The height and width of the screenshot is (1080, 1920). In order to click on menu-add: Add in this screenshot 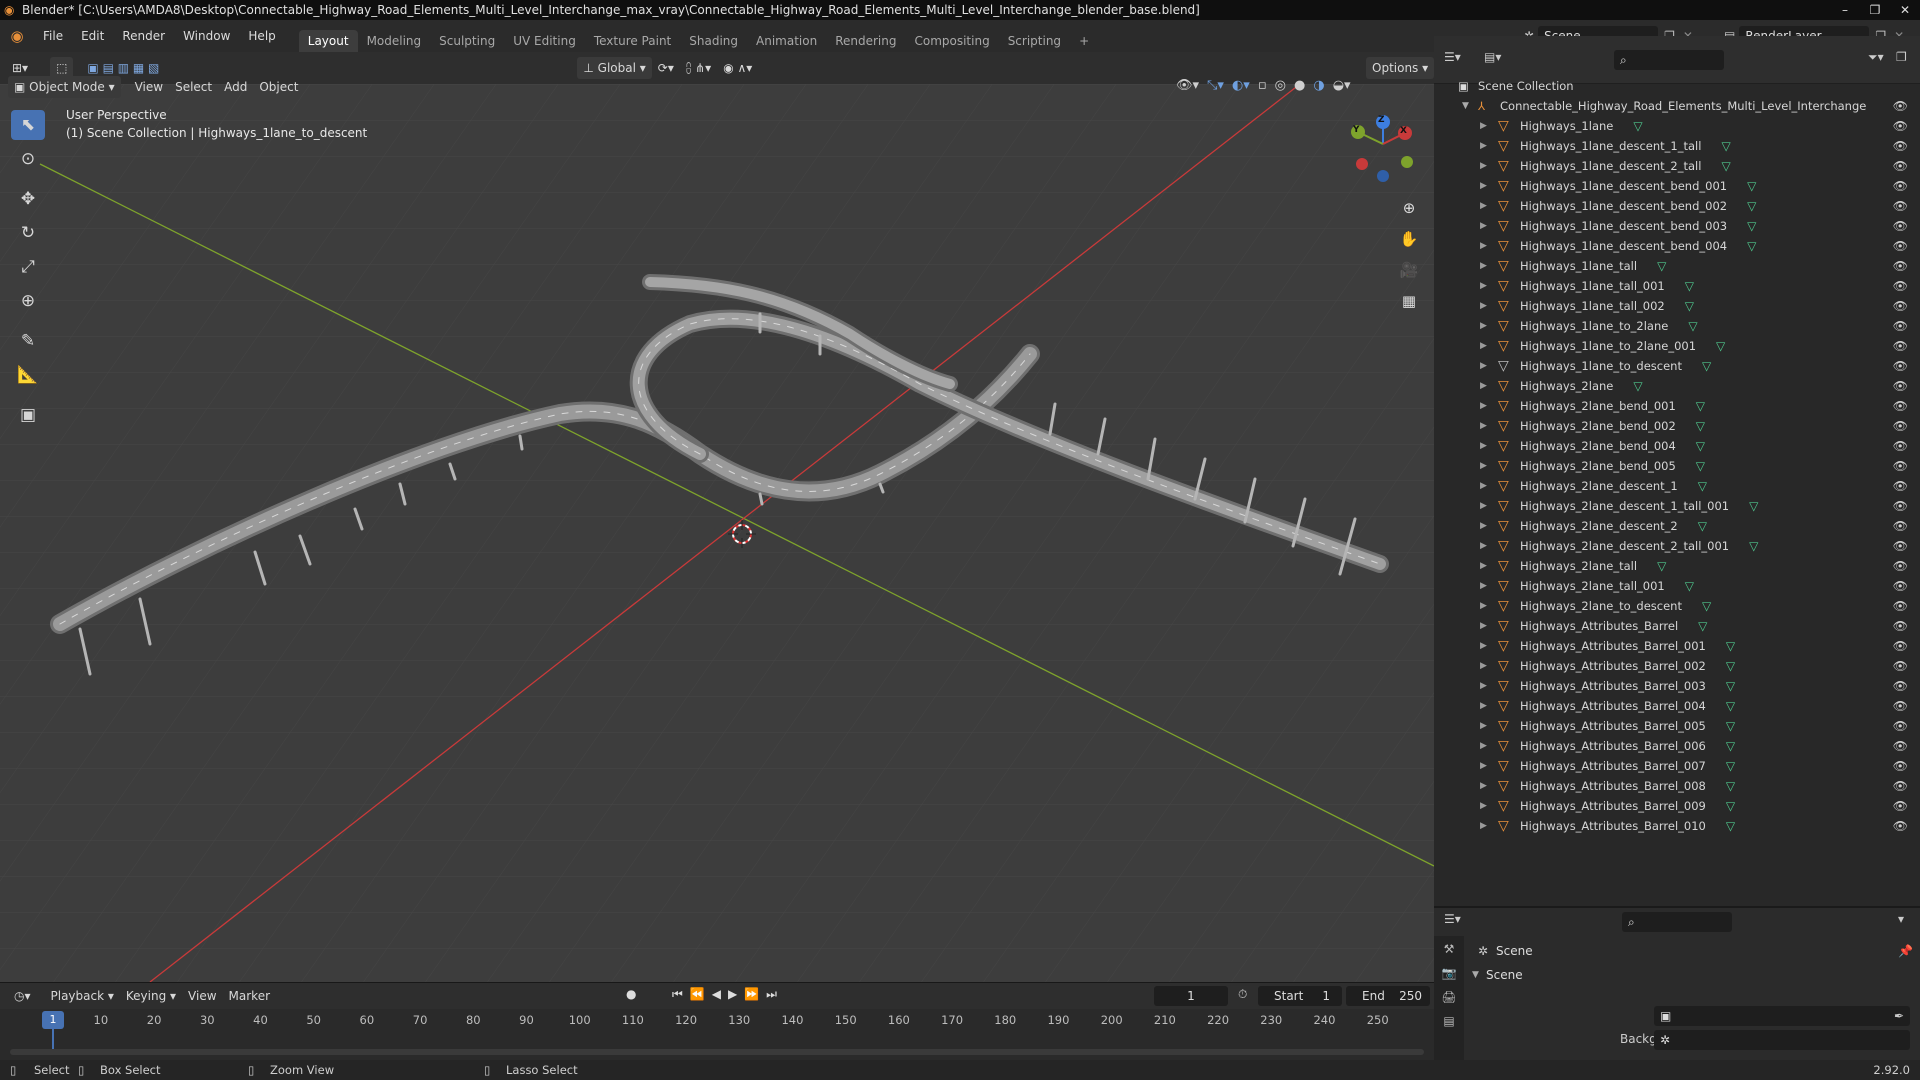, I will do `click(235, 87)`.